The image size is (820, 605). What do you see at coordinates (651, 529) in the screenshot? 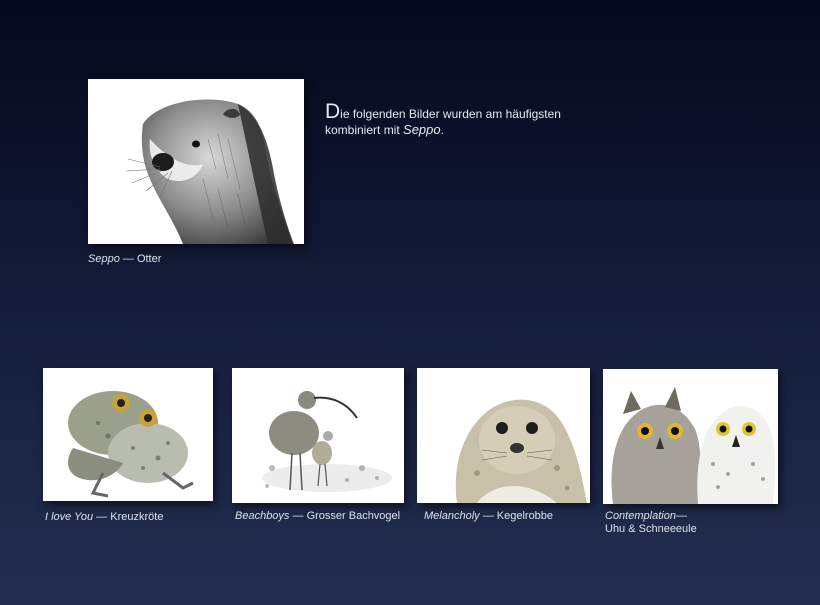
I see `gallery-subject-4: Uhu & Schneeeule` at bounding box center [651, 529].